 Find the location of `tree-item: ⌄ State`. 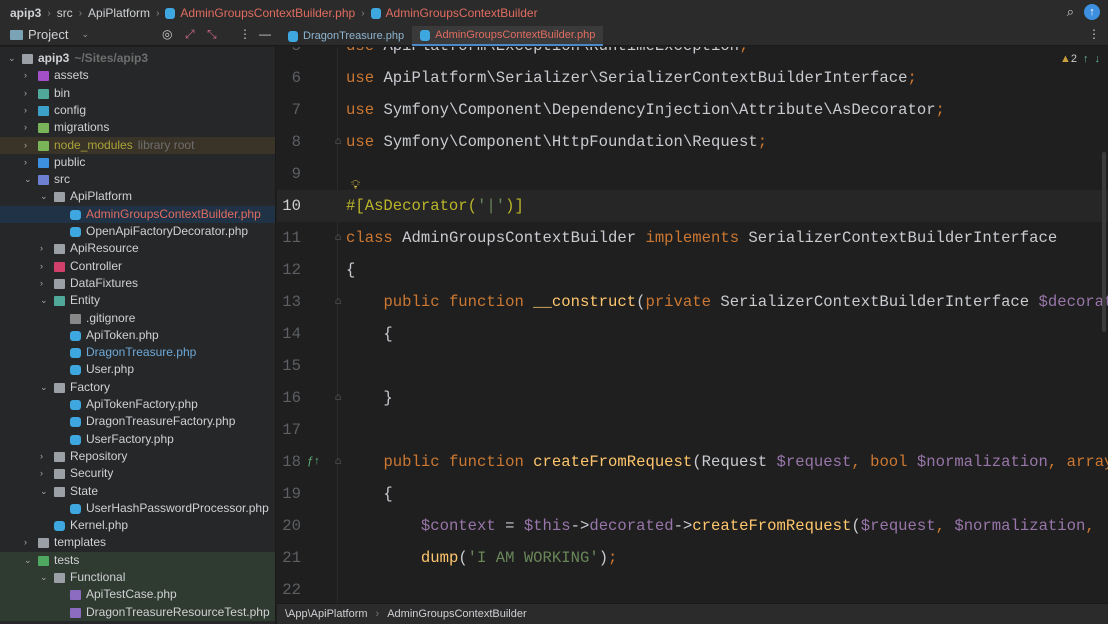

tree-item: ⌄ State is located at coordinates (137, 491).